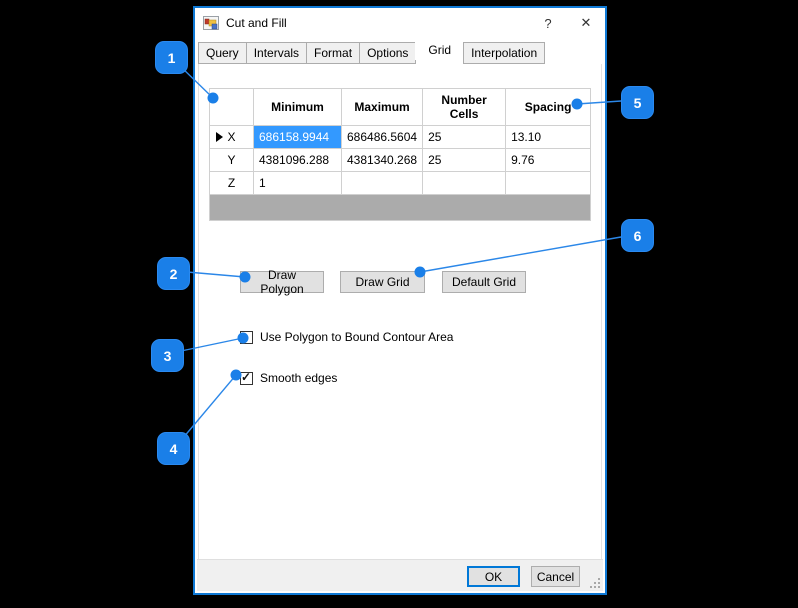  Describe the element at coordinates (256, 23) in the screenshot. I see `window-title: Cut and Fill` at that location.